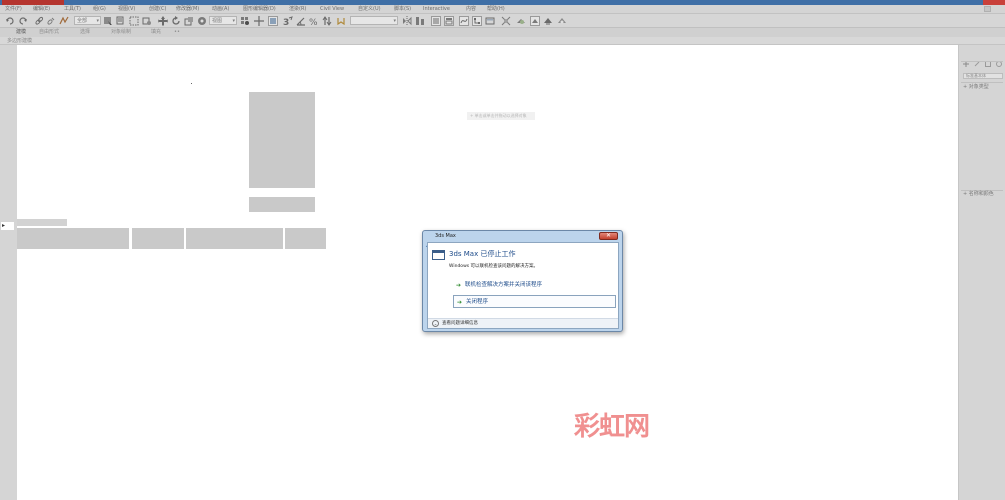 Image resolution: width=1005 pixels, height=500 pixels. What do you see at coordinates (429, 240) in the screenshot?
I see `app-icon` at bounding box center [429, 240].